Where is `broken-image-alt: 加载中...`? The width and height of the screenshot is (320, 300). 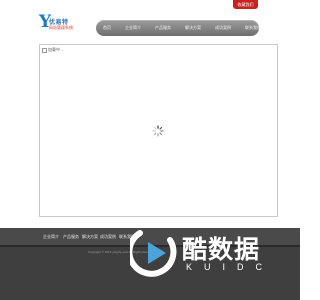 broken-image-alt: 加载中... is located at coordinates (56, 49).